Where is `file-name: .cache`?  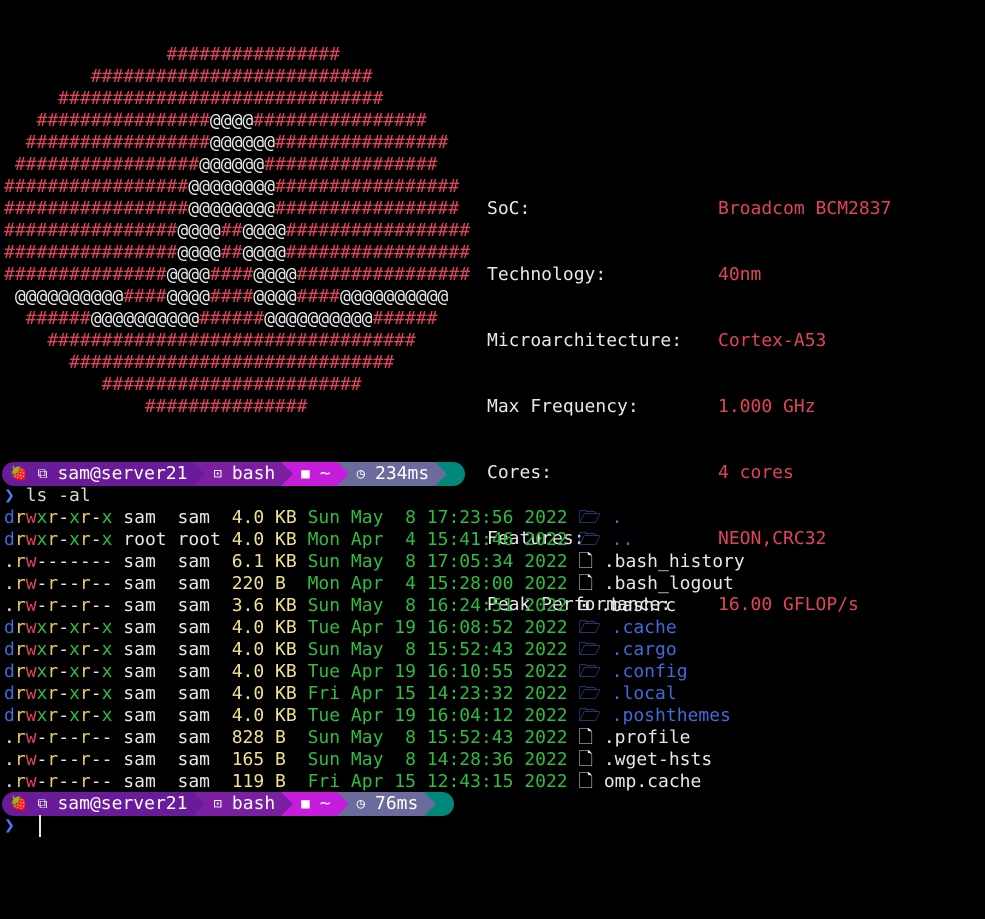
file-name: .cache is located at coordinates (644, 627).